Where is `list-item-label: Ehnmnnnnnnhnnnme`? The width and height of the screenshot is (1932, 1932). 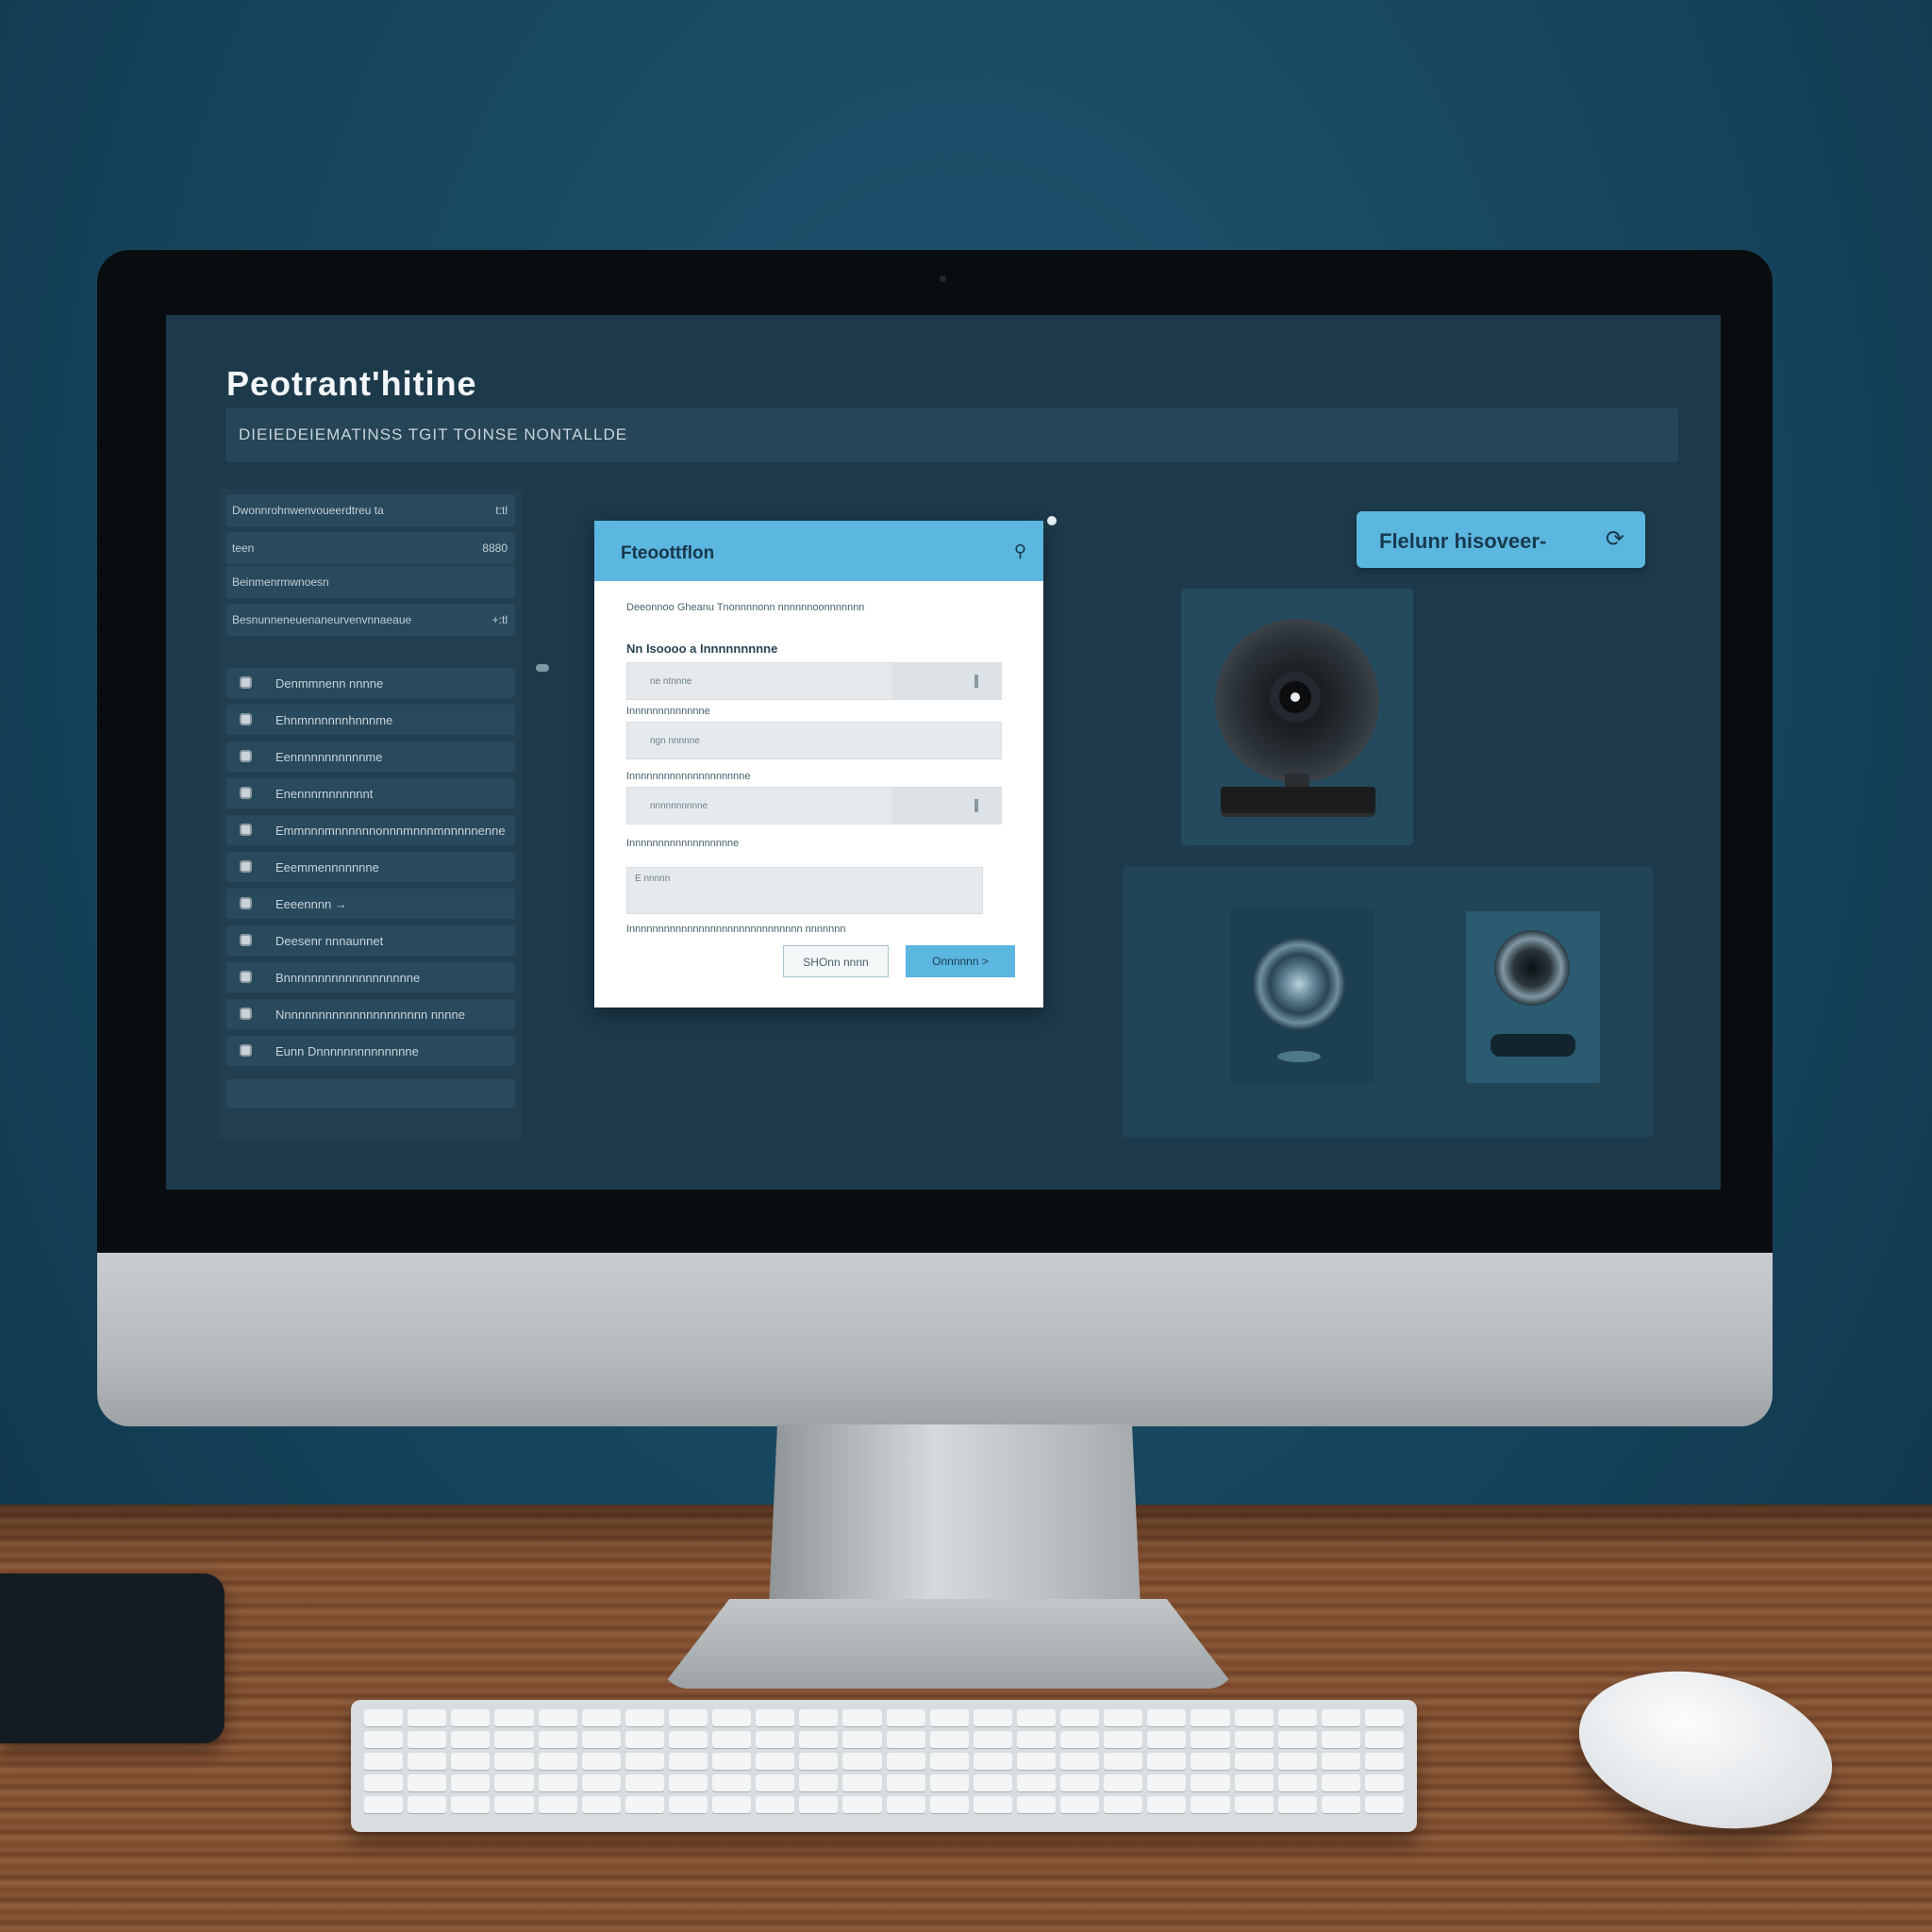 list-item-label: Ehnmnnnnnnhnnnme is located at coordinates (334, 720).